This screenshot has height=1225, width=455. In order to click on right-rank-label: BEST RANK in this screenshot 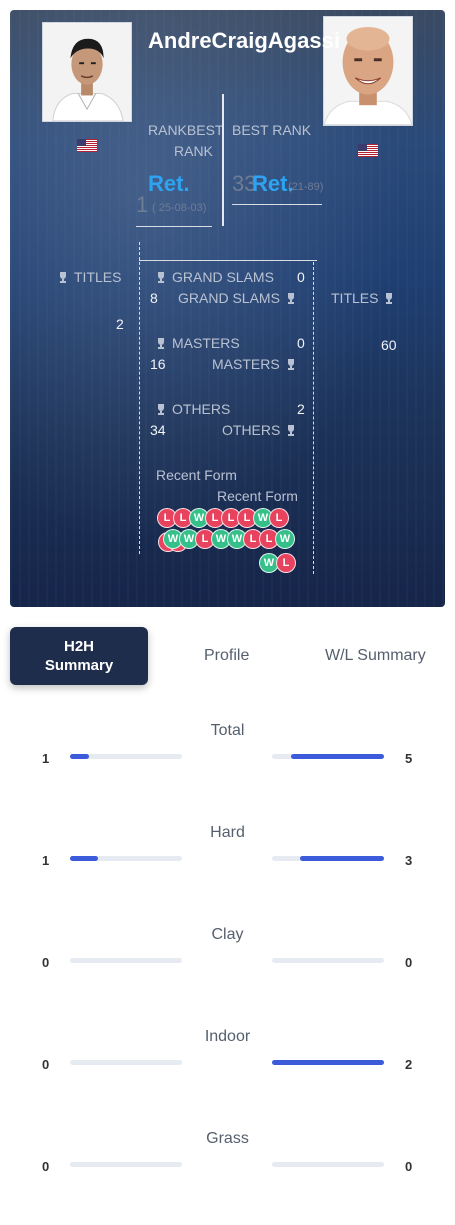, I will do `click(272, 130)`.